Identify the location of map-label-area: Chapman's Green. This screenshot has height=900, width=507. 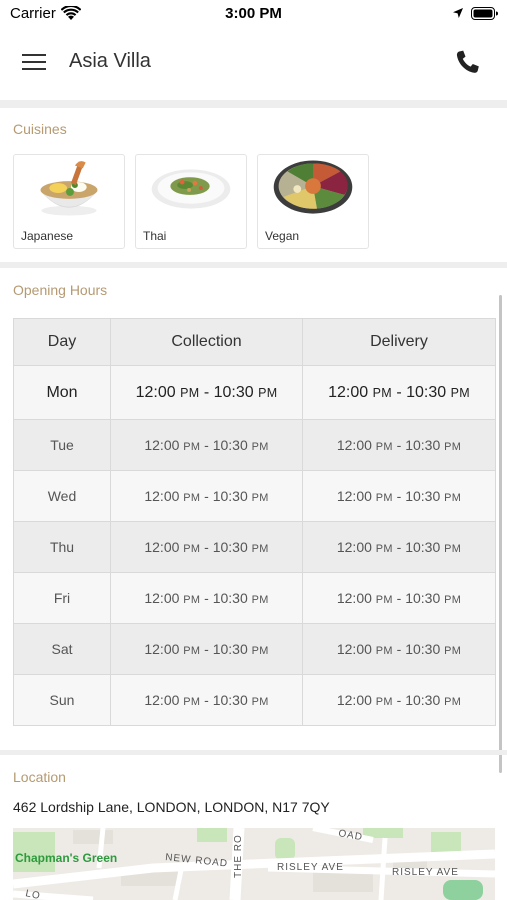
(66, 858).